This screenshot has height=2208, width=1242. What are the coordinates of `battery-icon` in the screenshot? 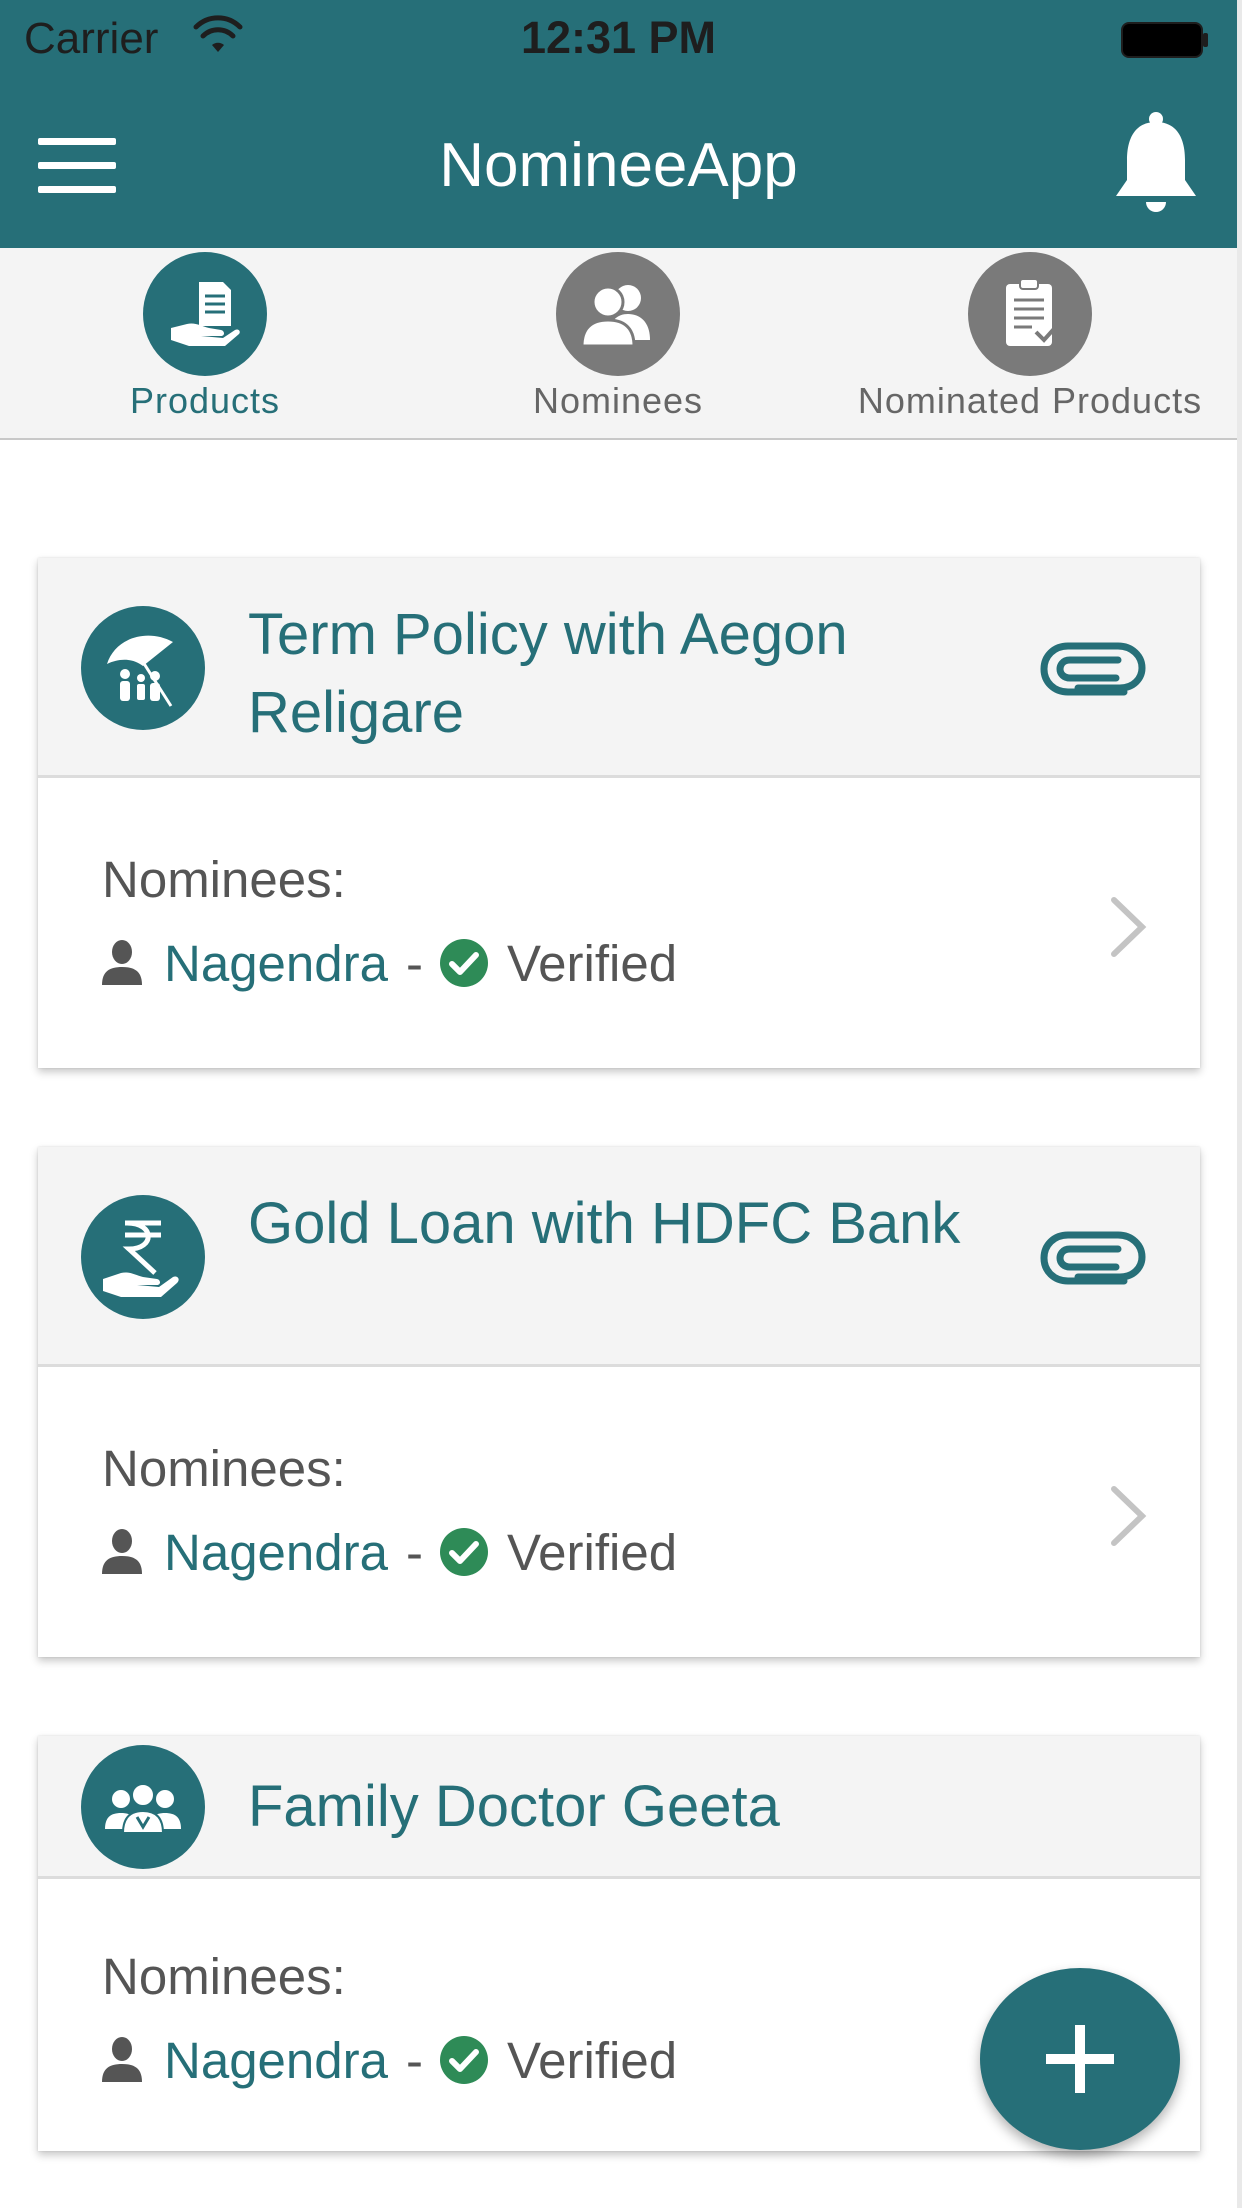 It's located at (1164, 40).